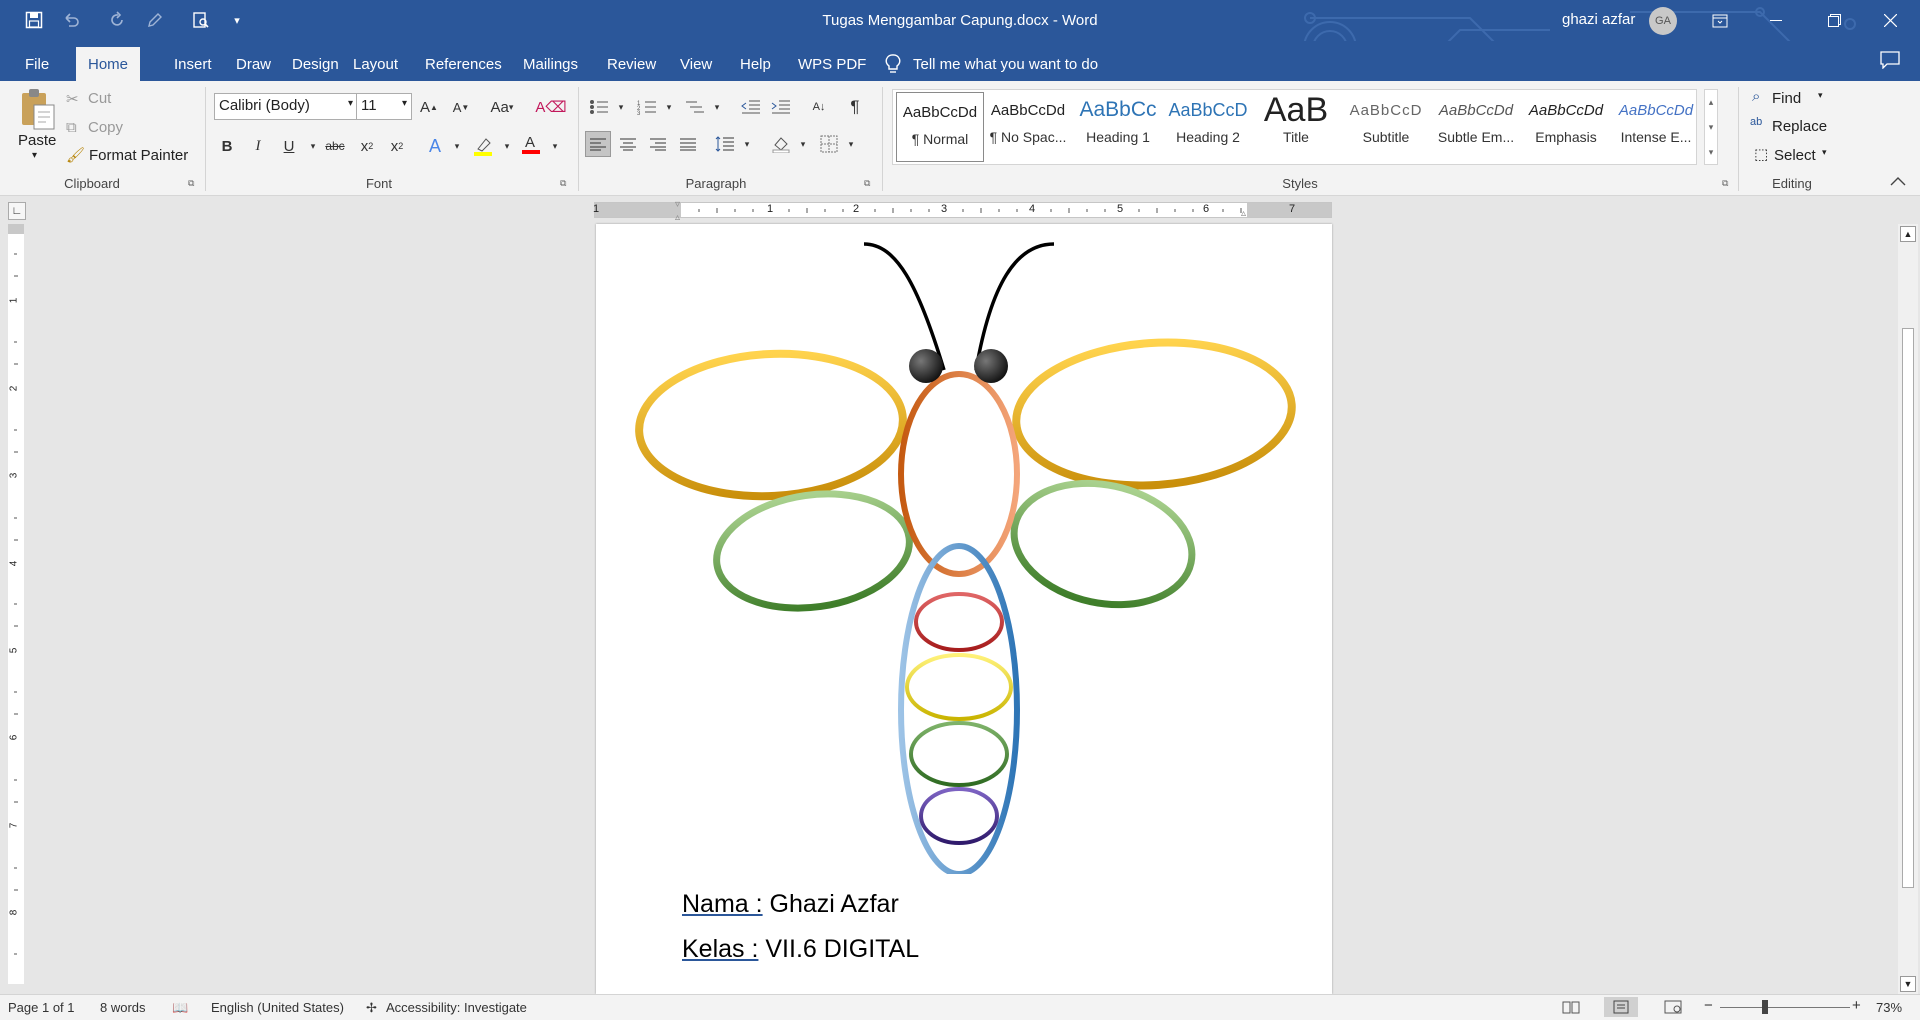 The width and height of the screenshot is (1920, 1020). What do you see at coordinates (1673, 1008) in the screenshot?
I see `web-layout-icon` at bounding box center [1673, 1008].